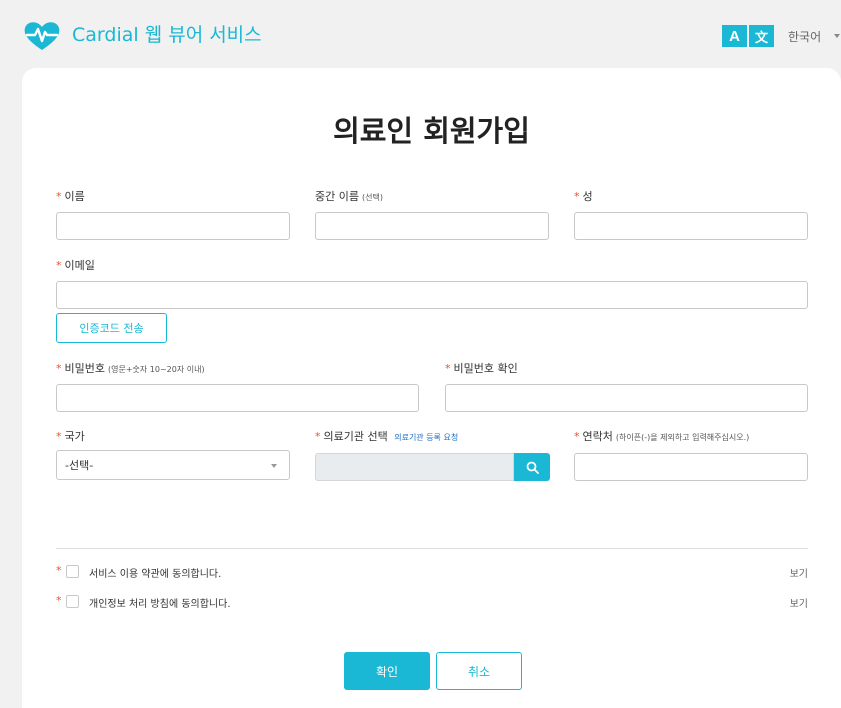 This screenshot has height=708, width=841. I want to click on app-title: Cardial 웹 뷰어 서비스, so click(167, 35).